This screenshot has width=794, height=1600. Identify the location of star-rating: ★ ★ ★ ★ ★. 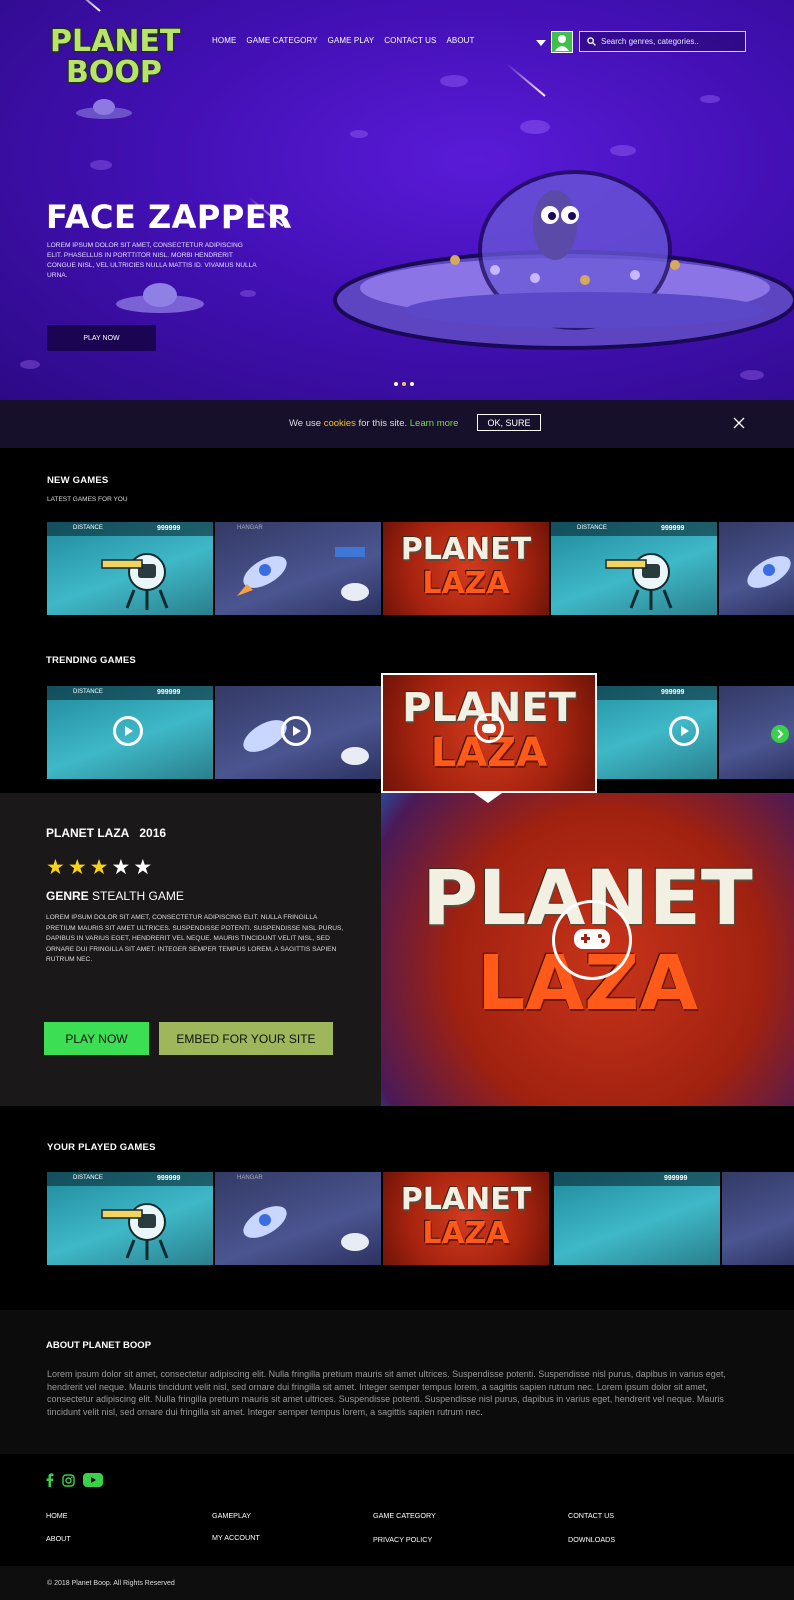
(99, 867).